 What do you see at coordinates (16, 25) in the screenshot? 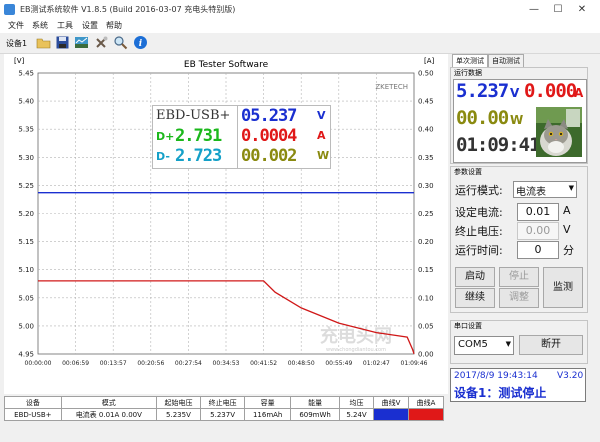
I see `menu-file: 文件` at bounding box center [16, 25].